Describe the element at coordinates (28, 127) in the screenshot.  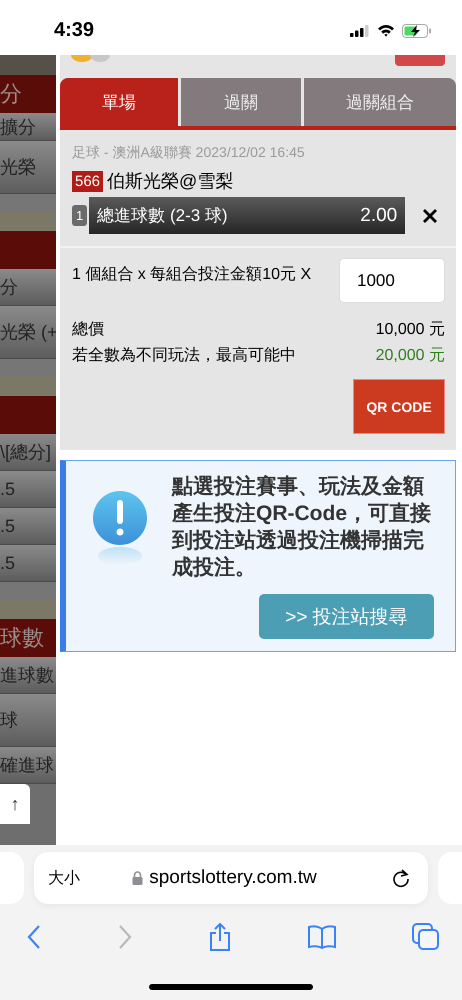
I see `list-row: 擴分` at that location.